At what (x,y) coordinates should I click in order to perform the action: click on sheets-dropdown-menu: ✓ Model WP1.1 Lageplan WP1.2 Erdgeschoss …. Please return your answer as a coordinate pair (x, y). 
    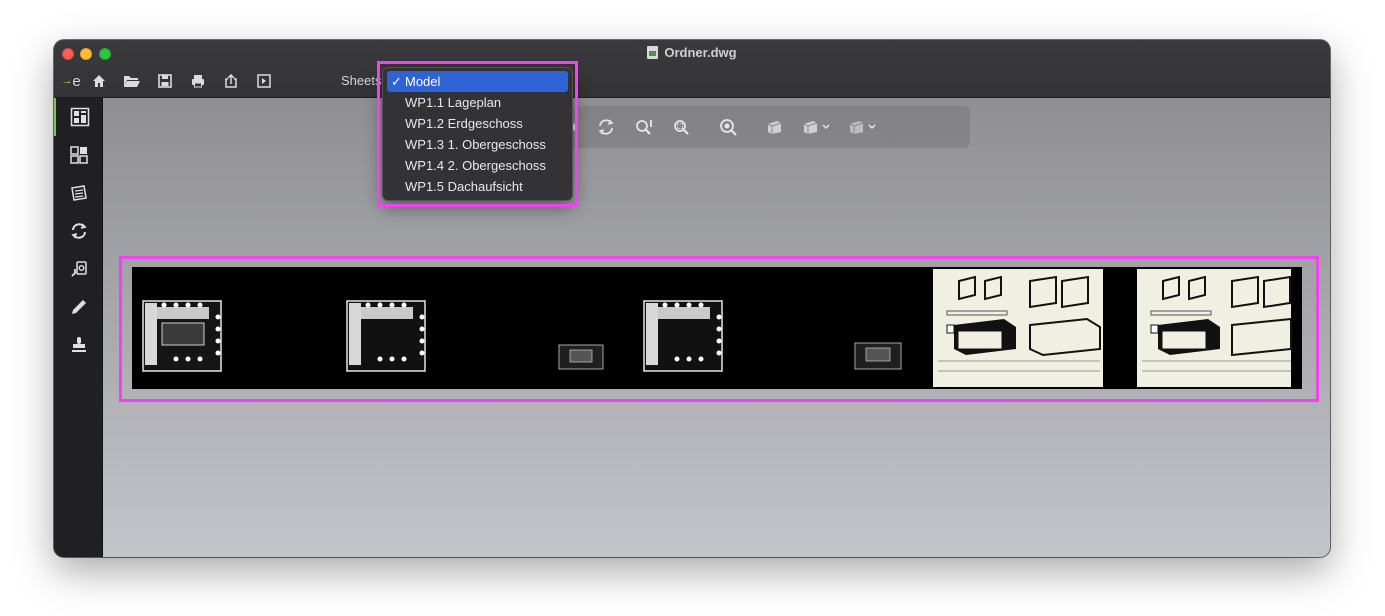
    Looking at the image, I should click on (477, 134).